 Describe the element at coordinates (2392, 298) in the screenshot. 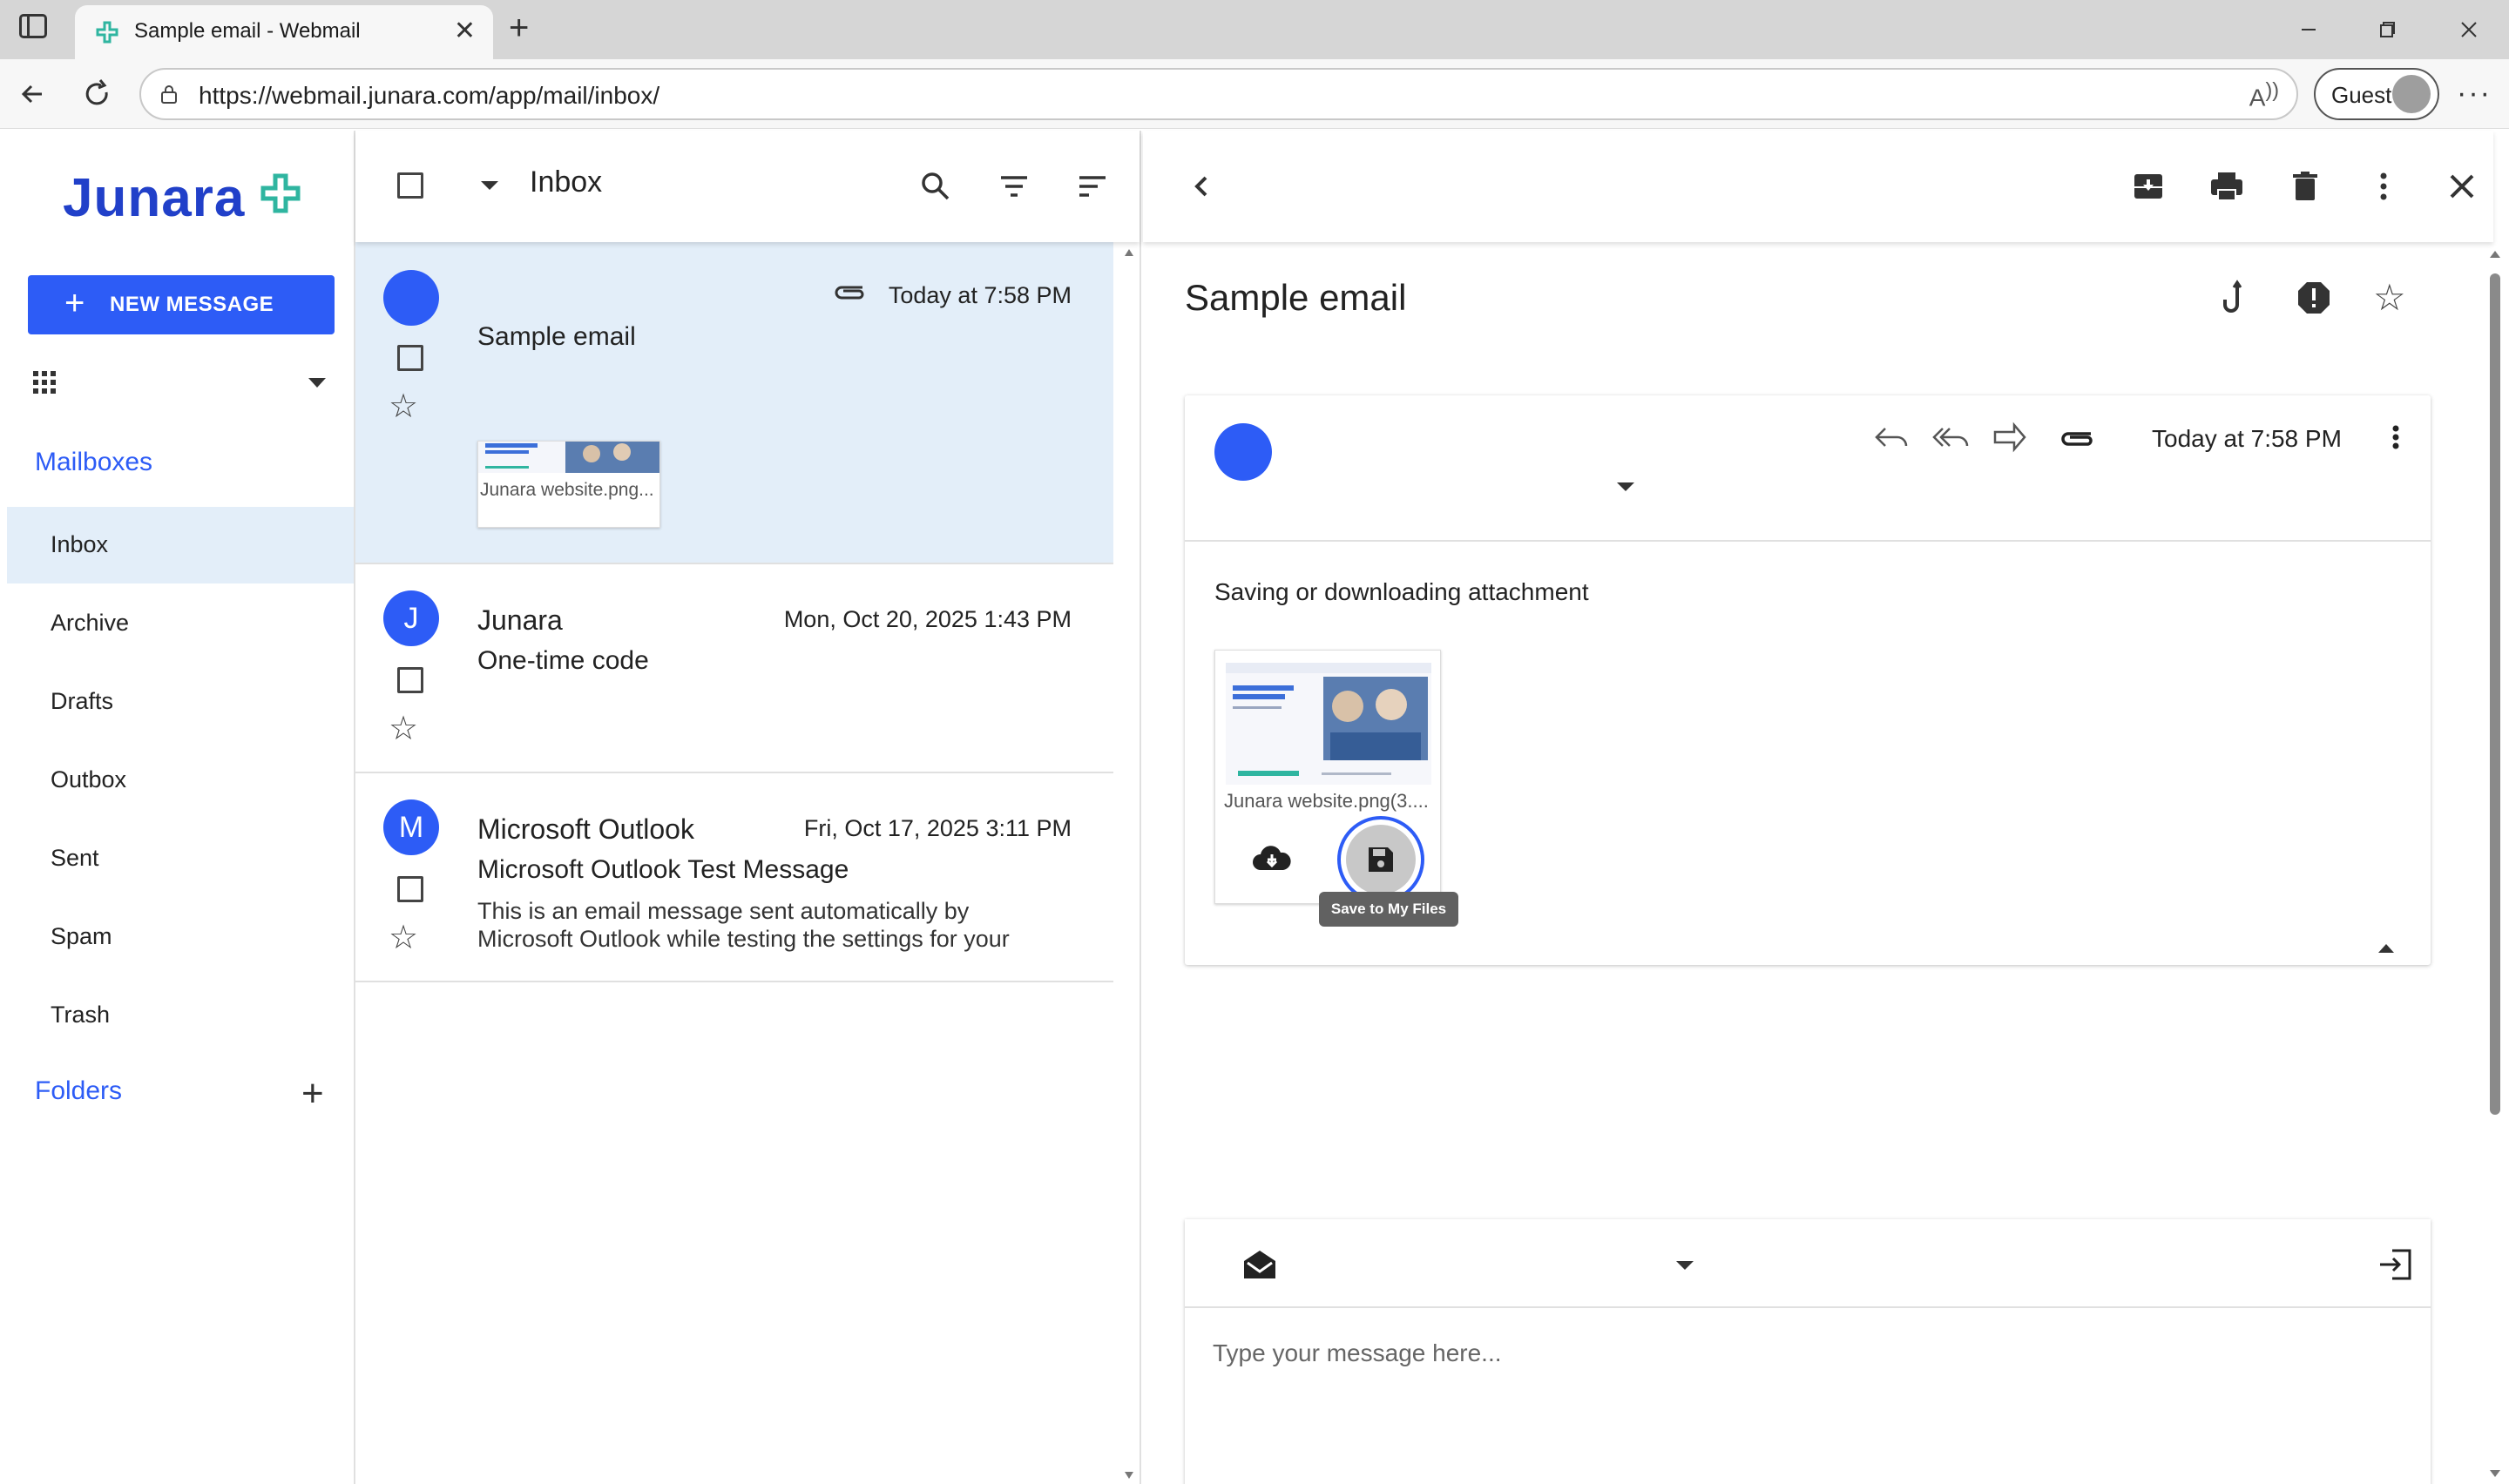

I see `favorite-star-icon: ☆` at that location.